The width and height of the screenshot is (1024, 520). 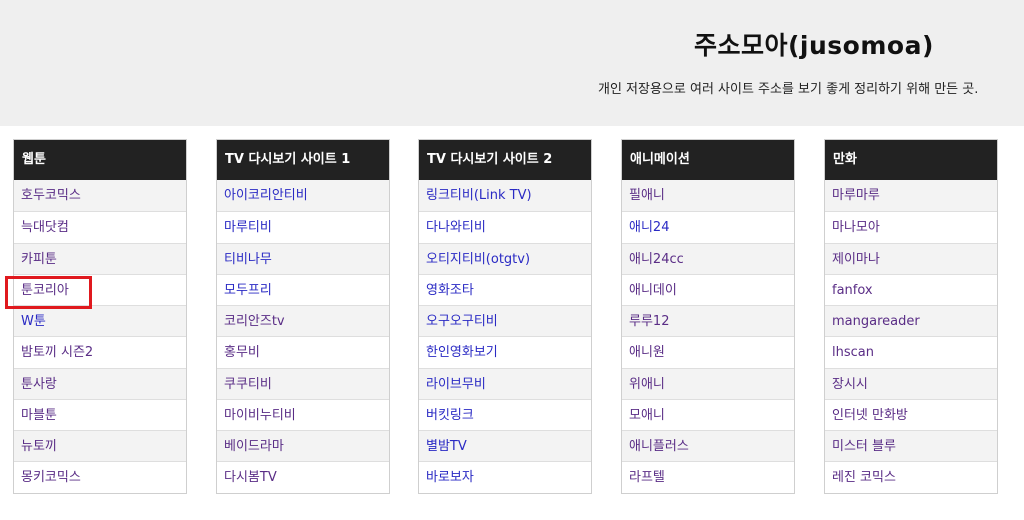 What do you see at coordinates (911, 477) in the screenshot?
I see `list-item: 레진 코믹스` at bounding box center [911, 477].